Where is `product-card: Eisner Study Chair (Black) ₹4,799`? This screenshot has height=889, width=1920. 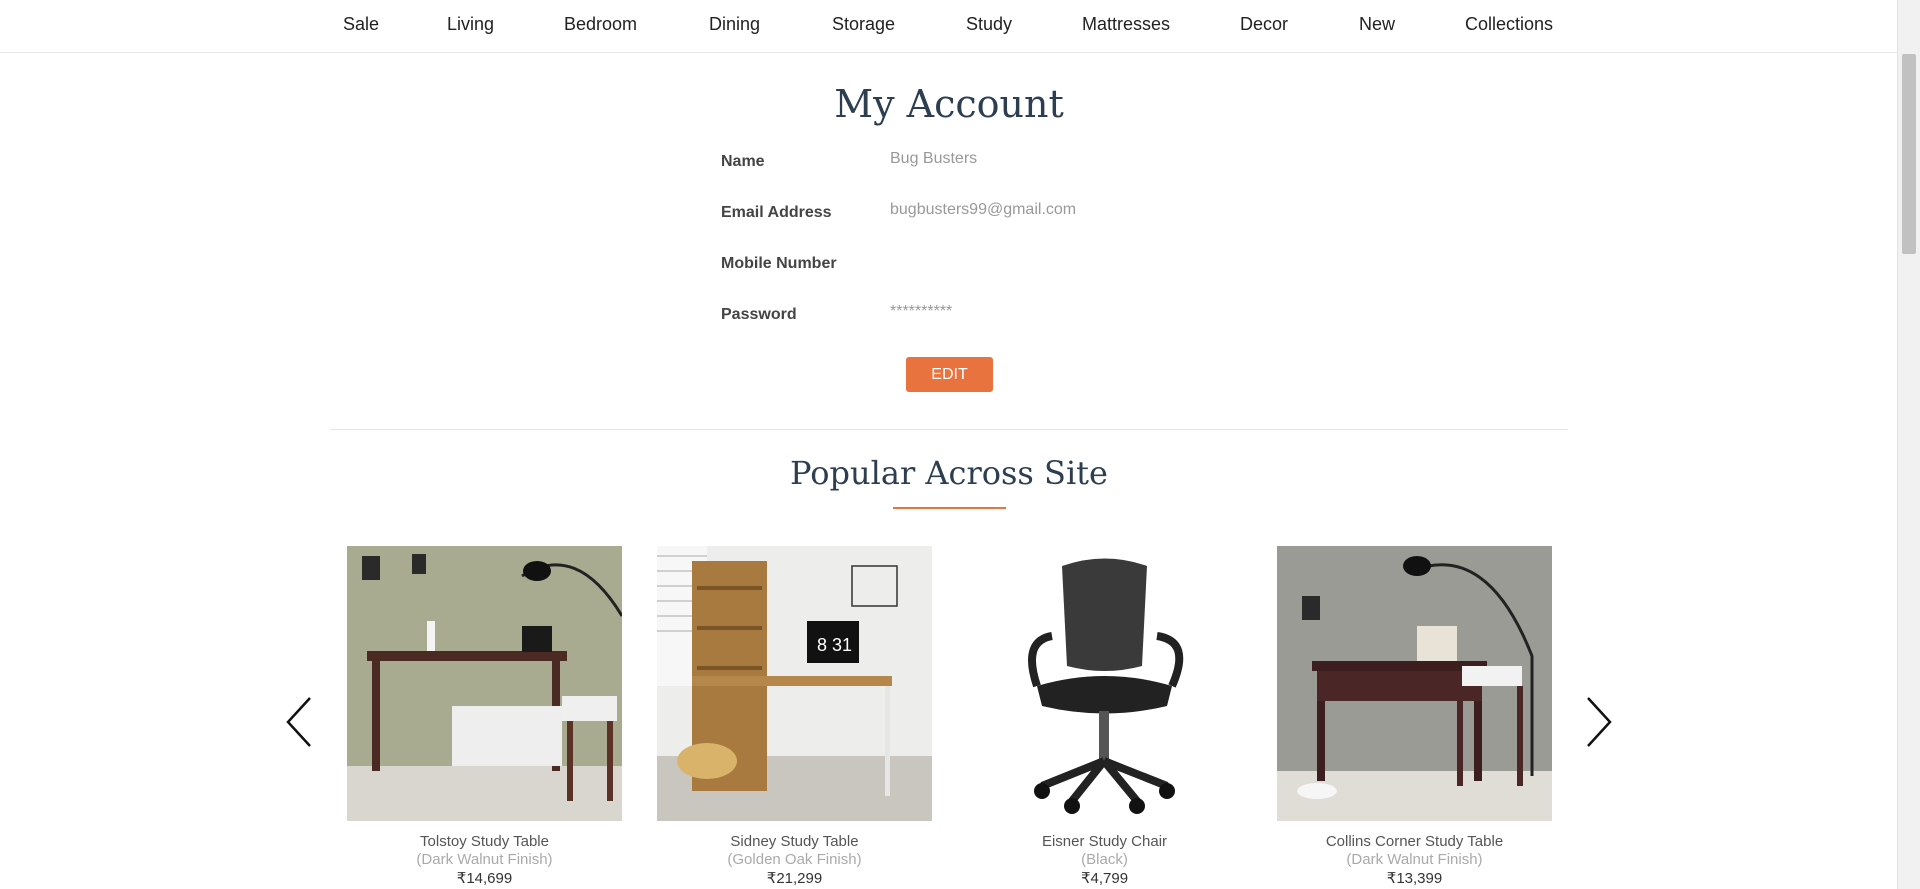
product-card: Eisner Study Chair (Black) ₹4,799 is located at coordinates (1104, 716).